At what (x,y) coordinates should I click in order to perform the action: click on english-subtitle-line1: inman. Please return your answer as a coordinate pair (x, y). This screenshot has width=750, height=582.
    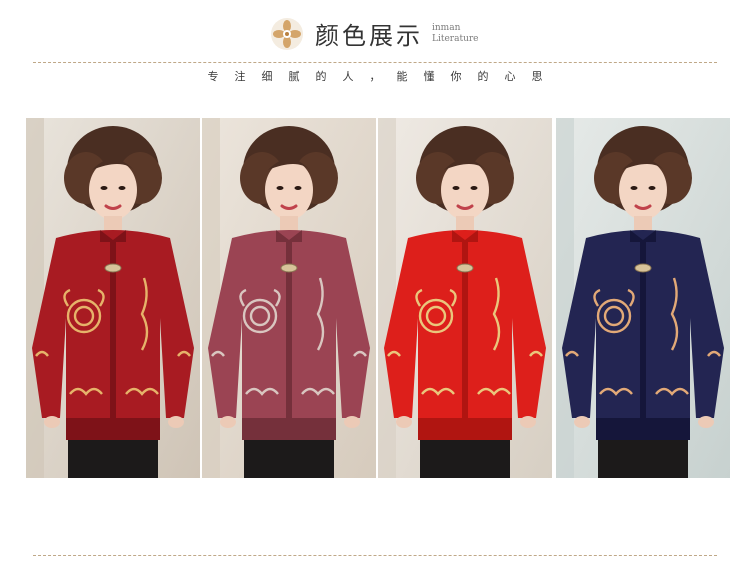
    Looking at the image, I should click on (446, 28).